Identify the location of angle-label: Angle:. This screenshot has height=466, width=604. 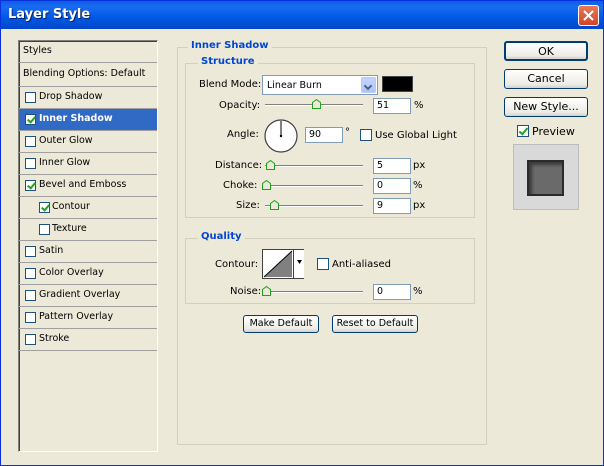
(243, 134).